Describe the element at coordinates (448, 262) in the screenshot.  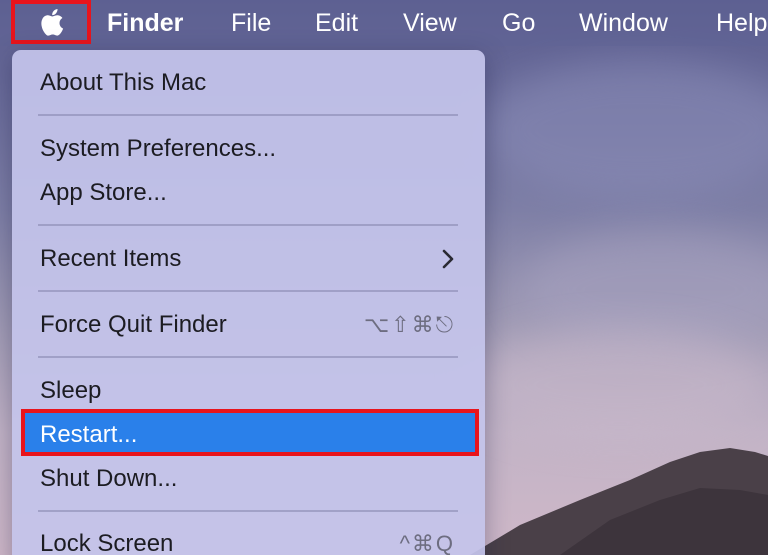
I see `chevron-right-icon` at that location.